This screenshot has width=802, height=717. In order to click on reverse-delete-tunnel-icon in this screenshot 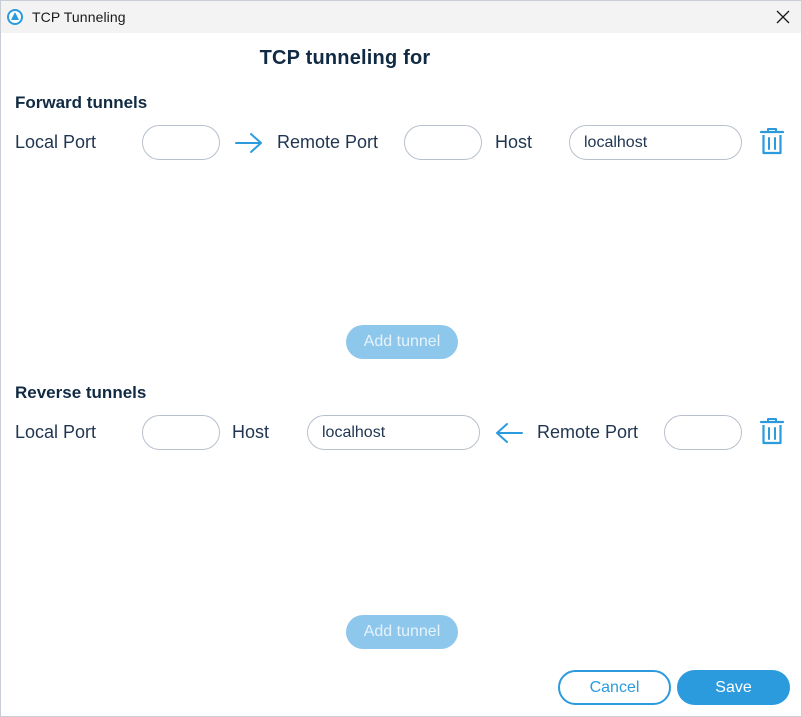, I will do `click(772, 431)`.